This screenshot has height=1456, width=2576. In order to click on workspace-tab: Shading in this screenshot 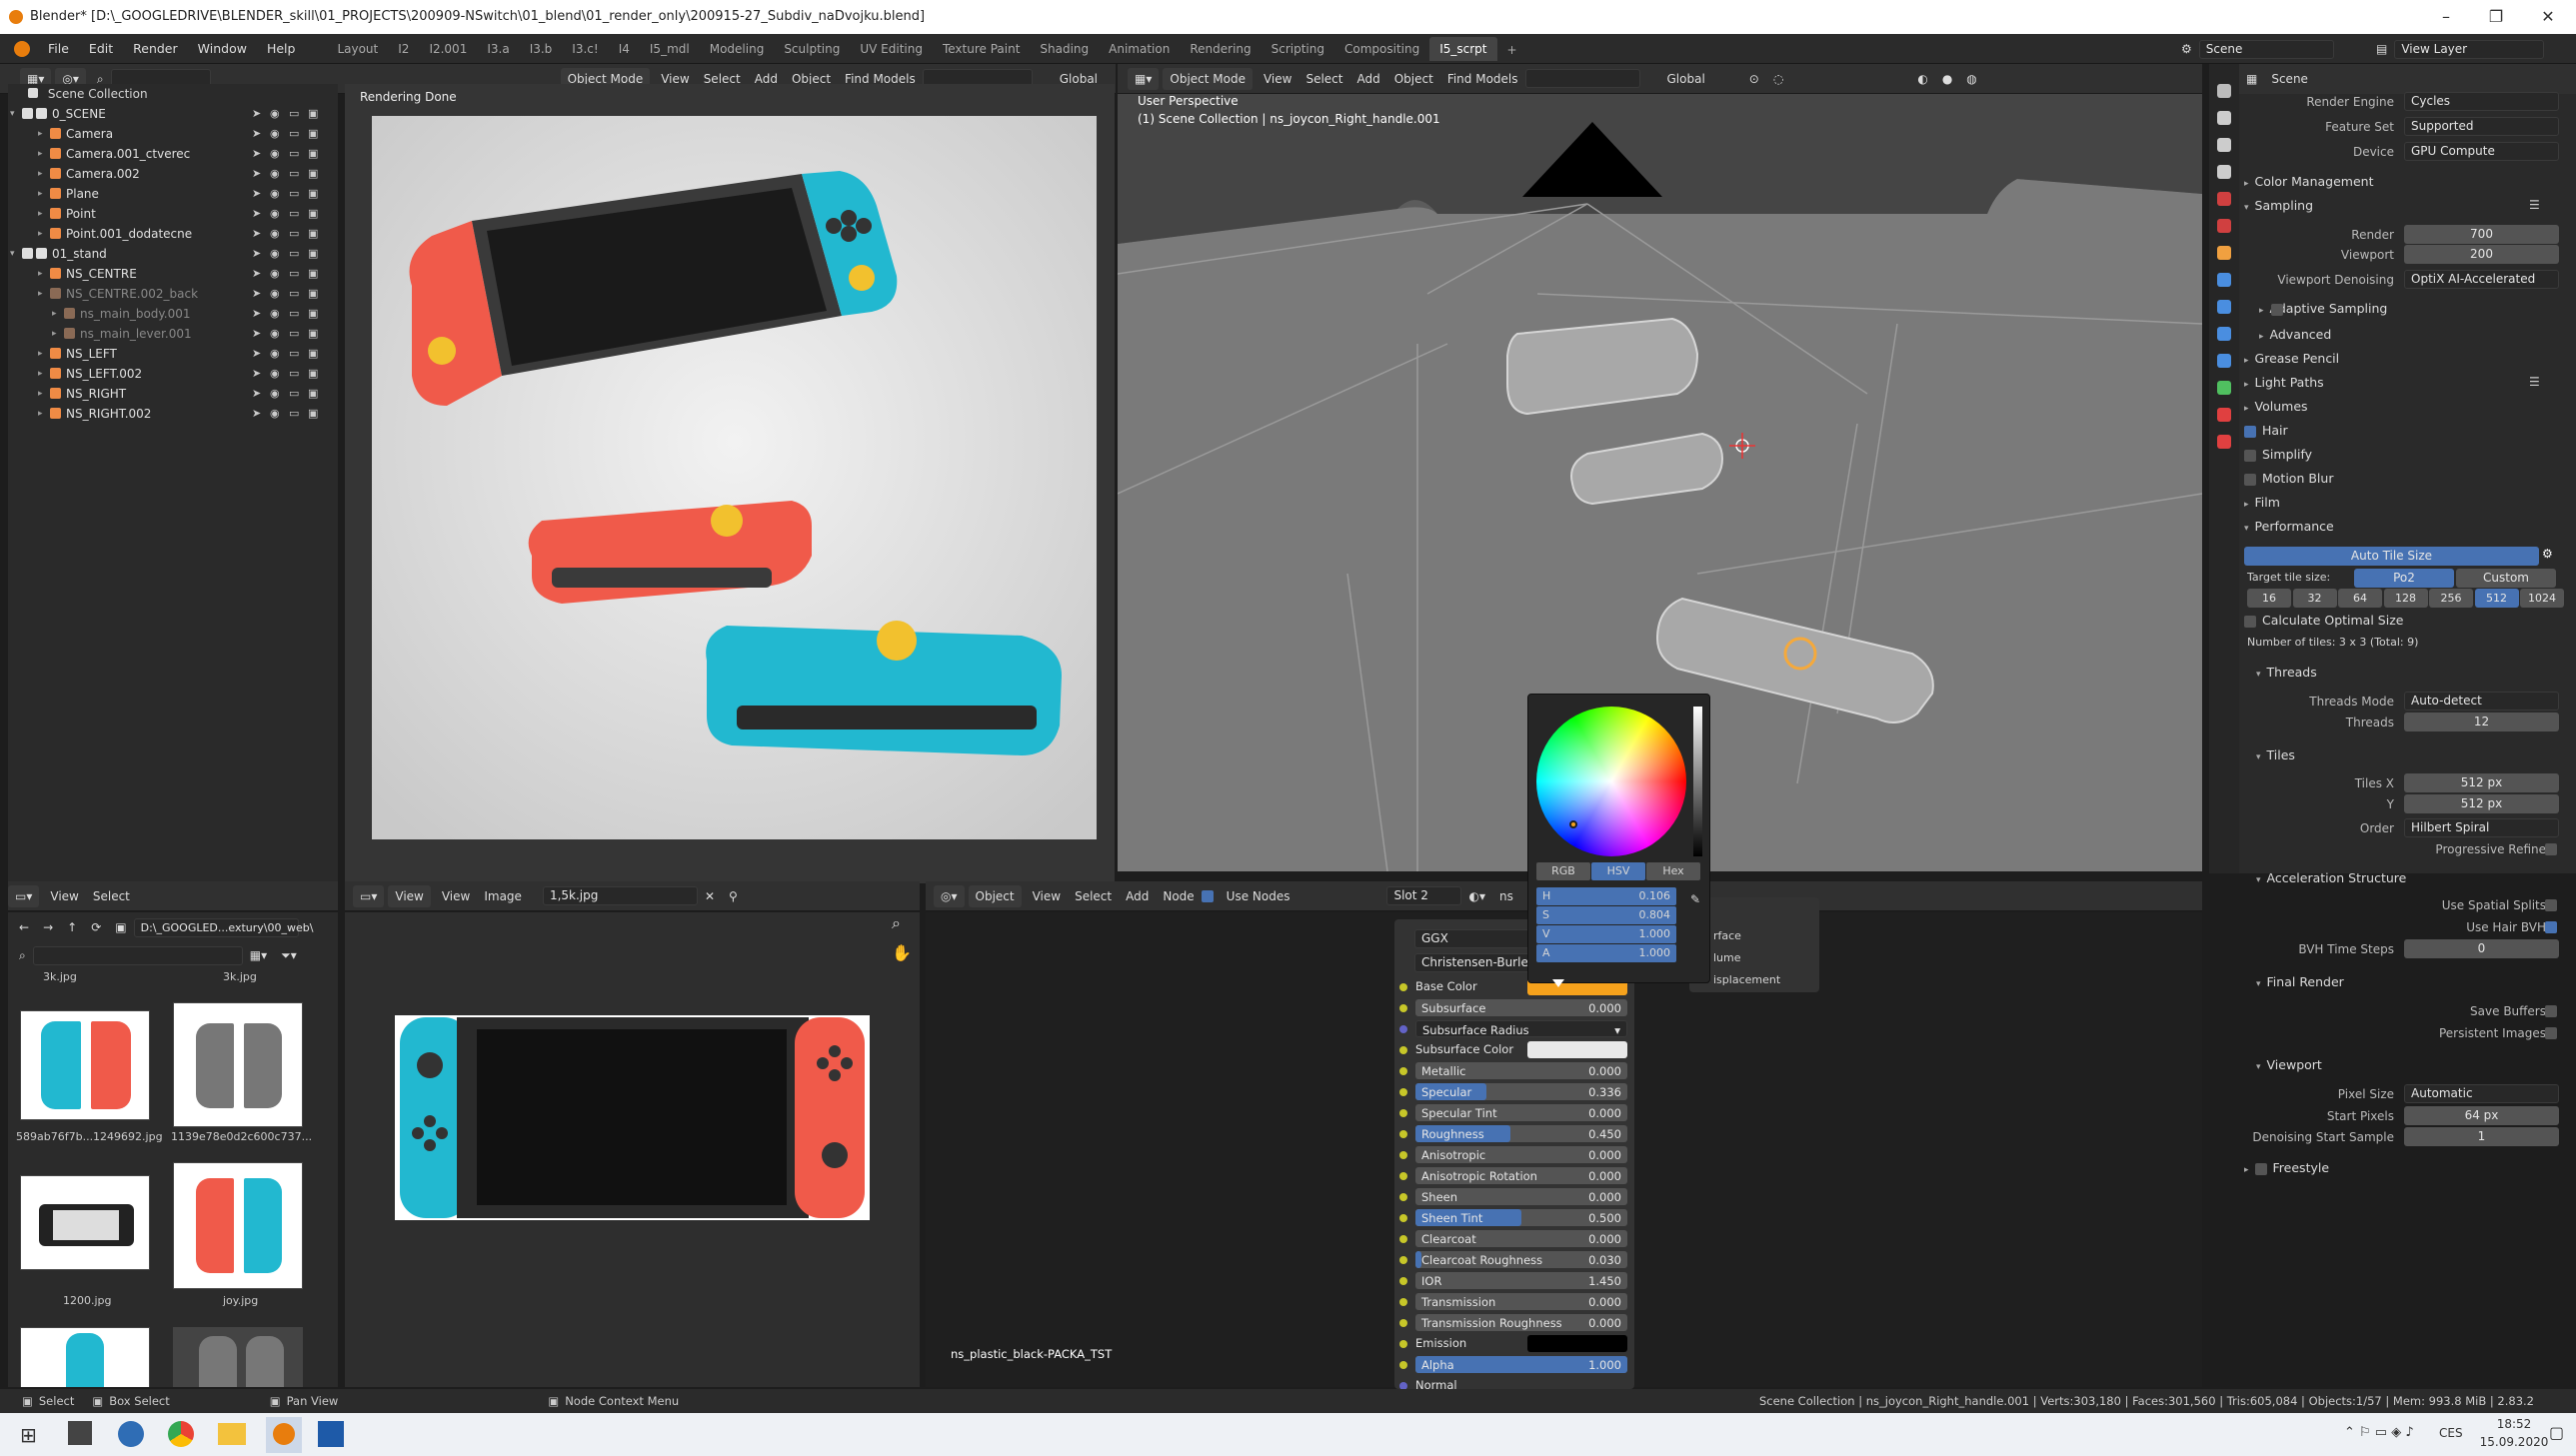, I will do `click(1064, 49)`.